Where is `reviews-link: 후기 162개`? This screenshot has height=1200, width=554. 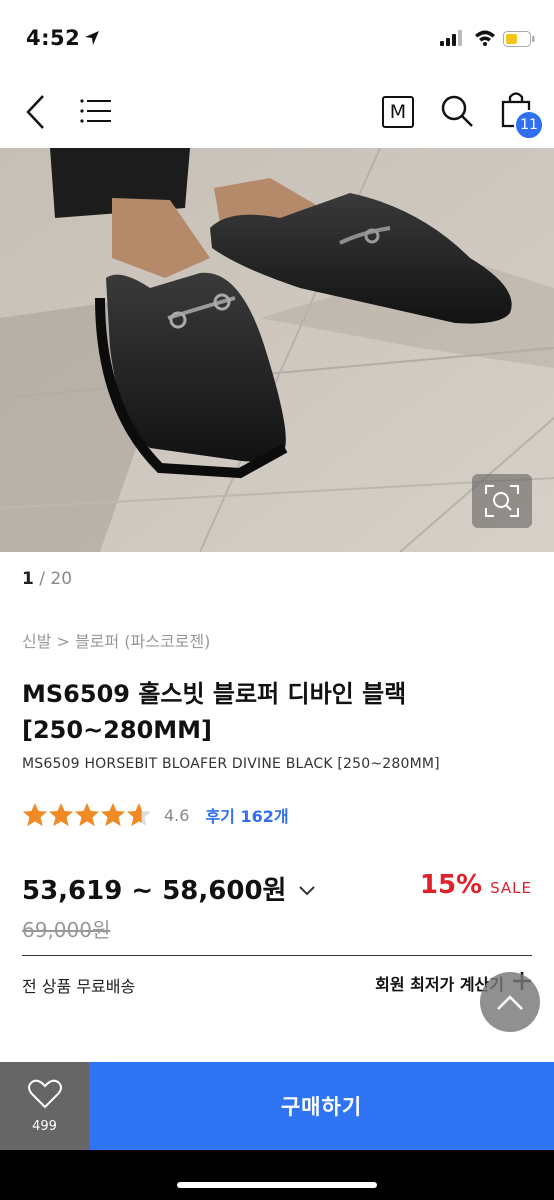 reviews-link: 후기 162개 is located at coordinates (246, 815).